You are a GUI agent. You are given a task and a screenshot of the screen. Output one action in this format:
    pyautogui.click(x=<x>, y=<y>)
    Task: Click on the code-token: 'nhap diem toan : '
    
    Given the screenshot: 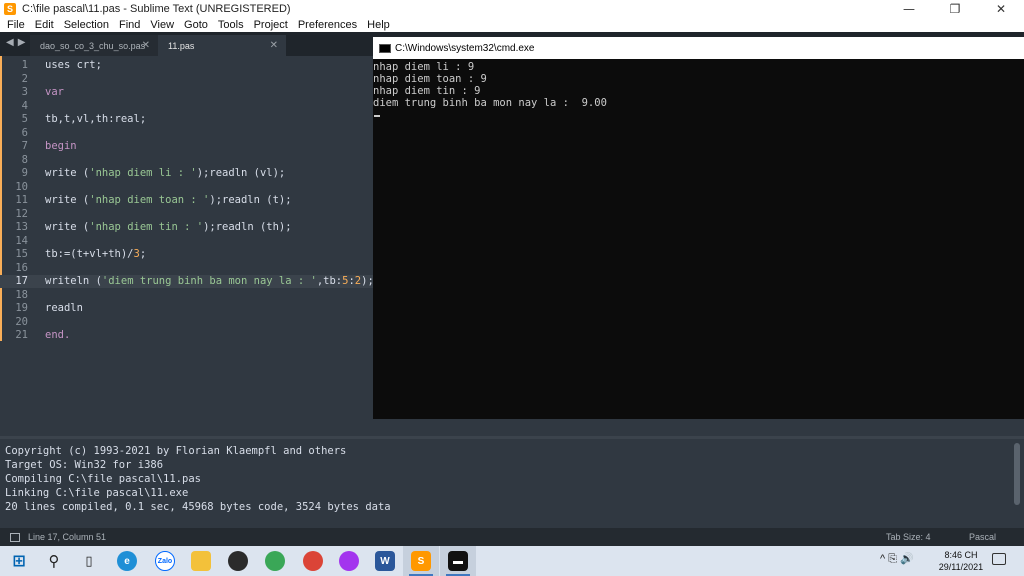 What is the action you would take?
    pyautogui.click(x=149, y=200)
    